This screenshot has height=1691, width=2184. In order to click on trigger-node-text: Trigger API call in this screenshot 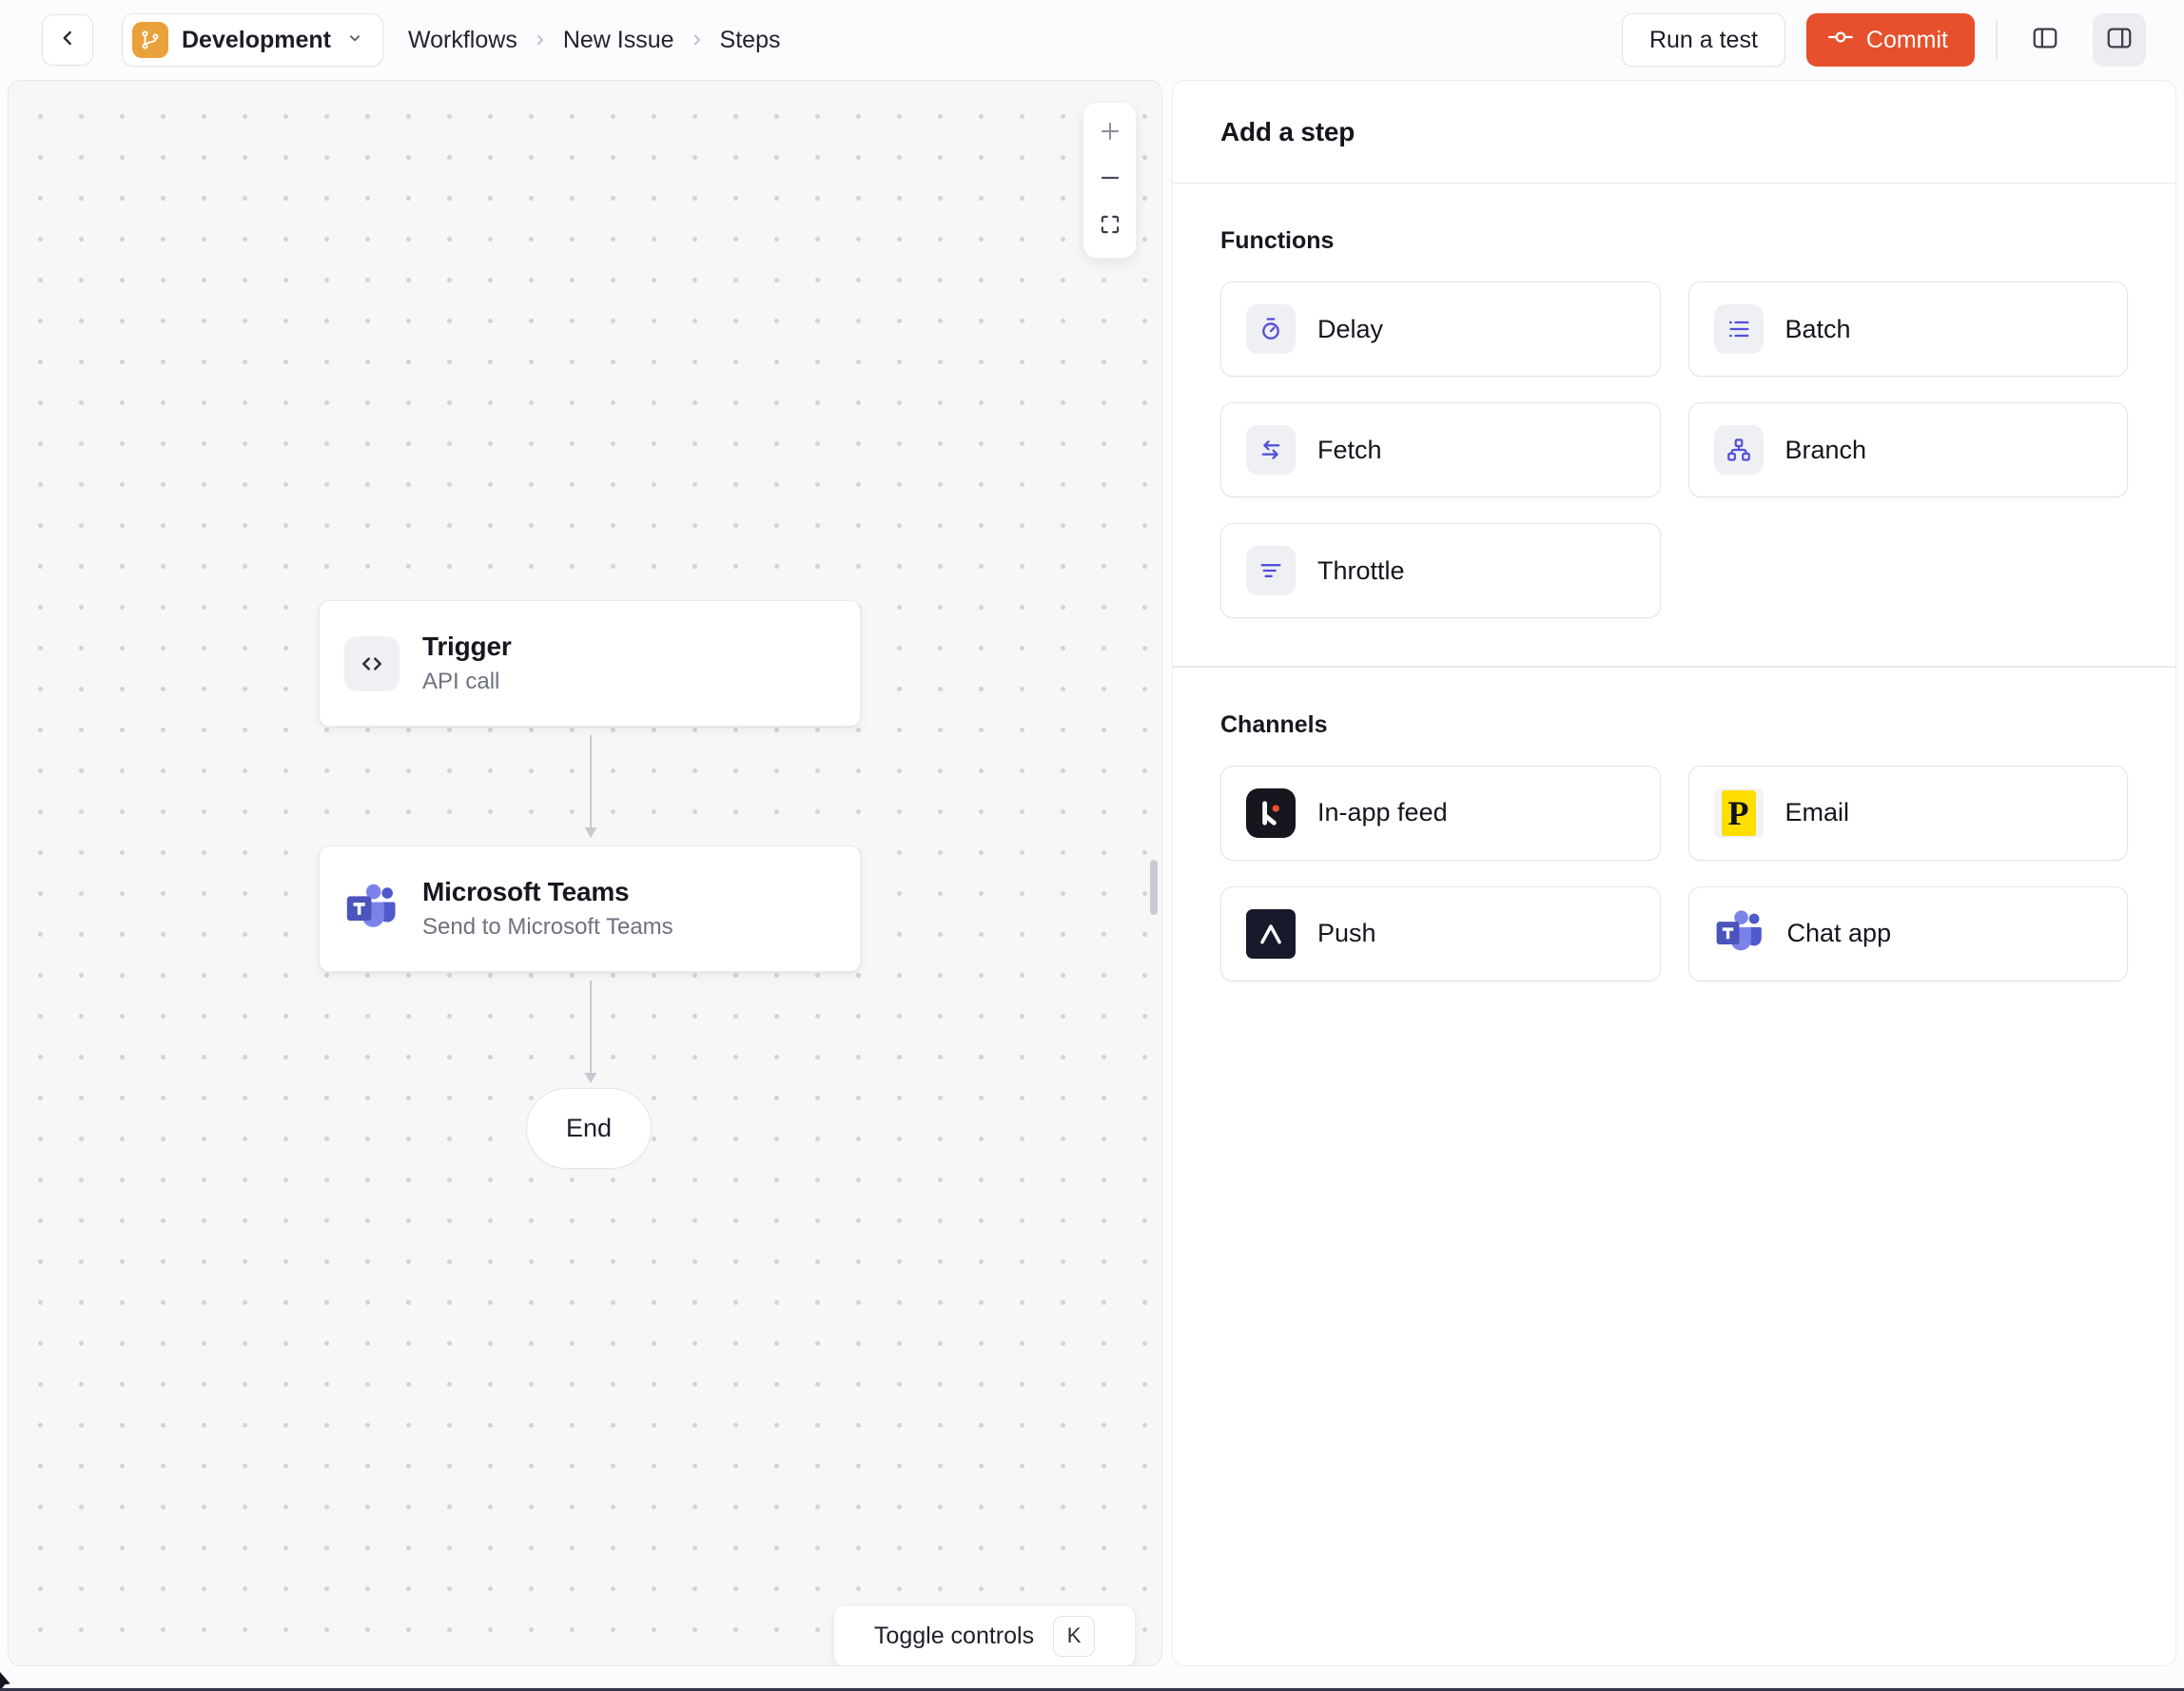, I will do `click(467, 663)`.